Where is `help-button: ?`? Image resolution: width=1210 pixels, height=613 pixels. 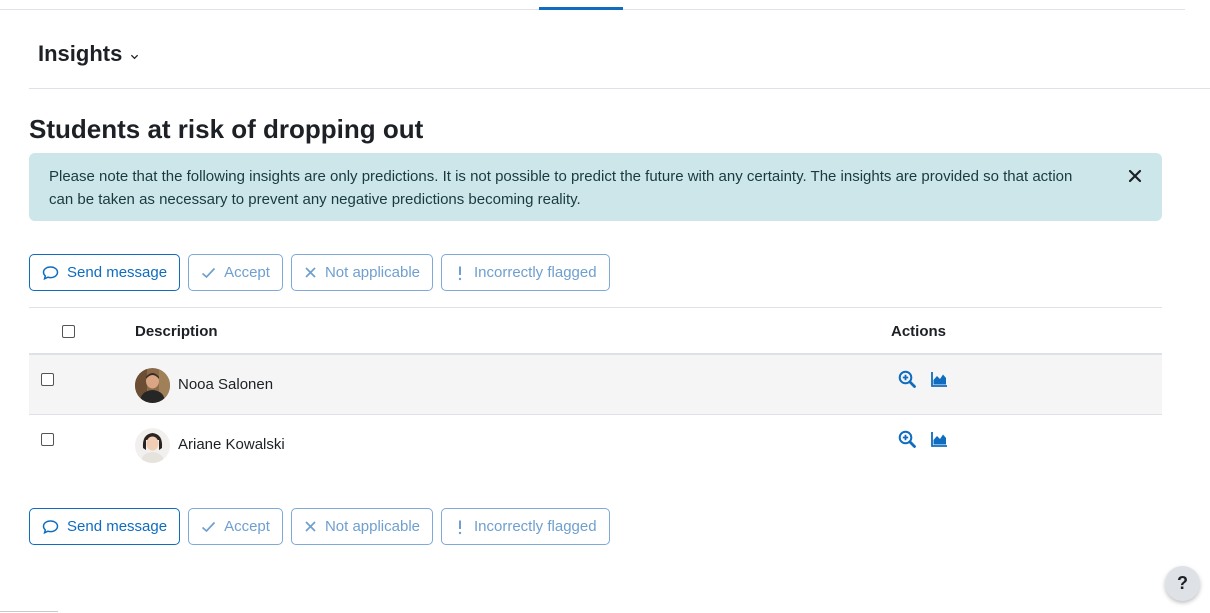
help-button: ? is located at coordinates (1182, 583).